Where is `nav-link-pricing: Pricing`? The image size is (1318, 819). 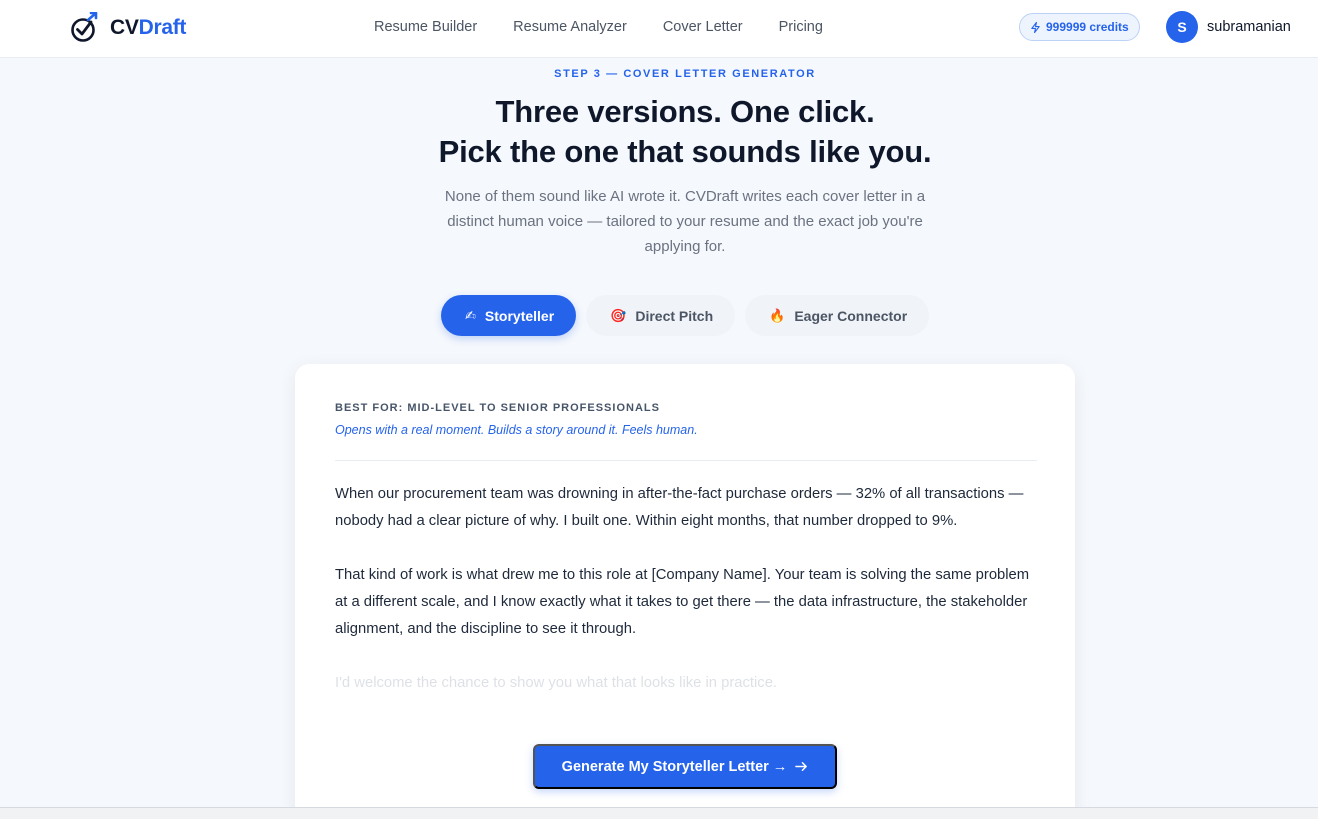 nav-link-pricing: Pricing is located at coordinates (801, 27).